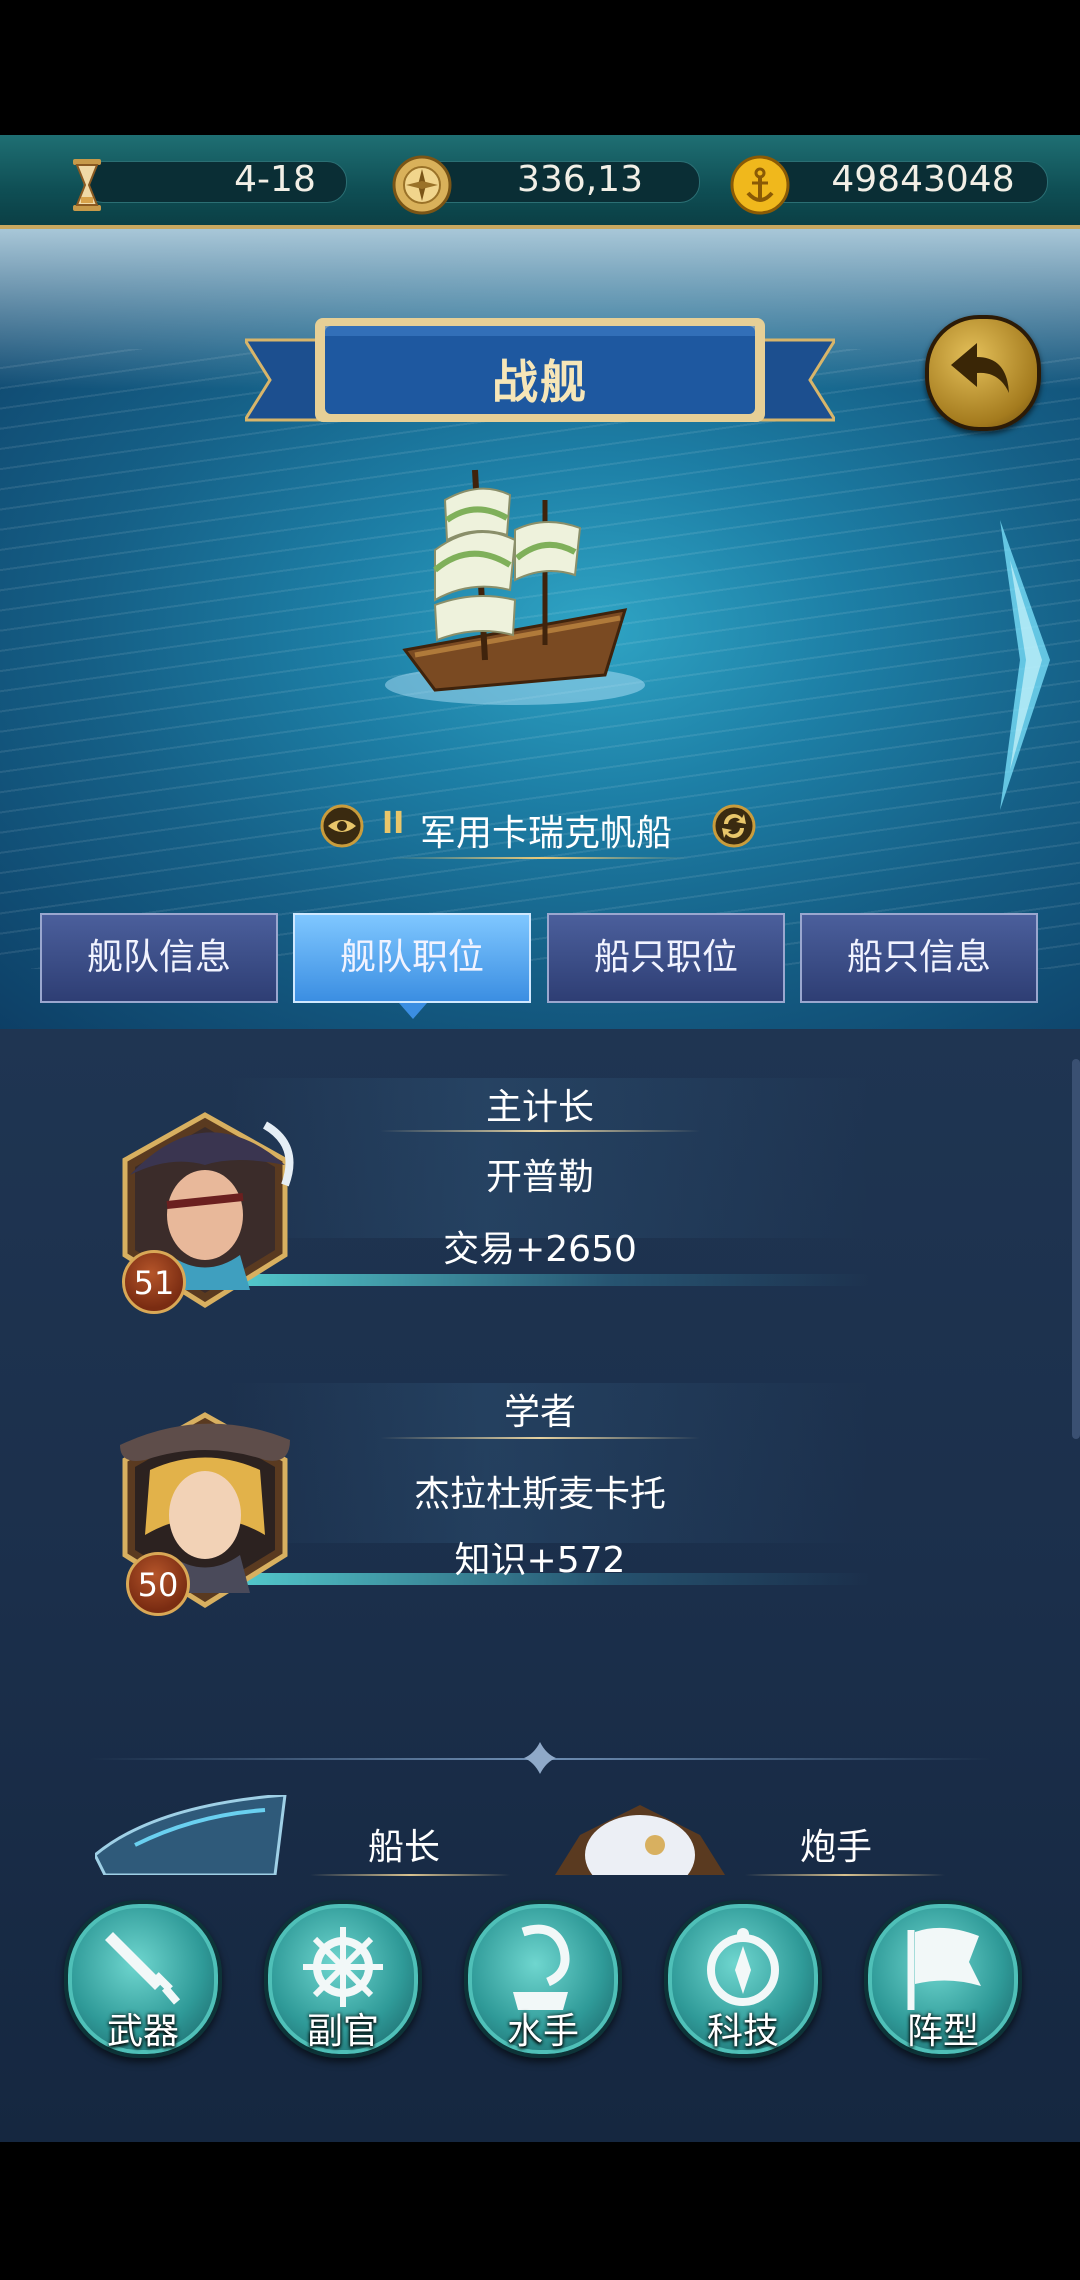 This screenshot has width=1080, height=2280. What do you see at coordinates (540, 962) in the screenshot?
I see `tab-bar: 舰队信息 舰队职位 船只职位 船只信息` at bounding box center [540, 962].